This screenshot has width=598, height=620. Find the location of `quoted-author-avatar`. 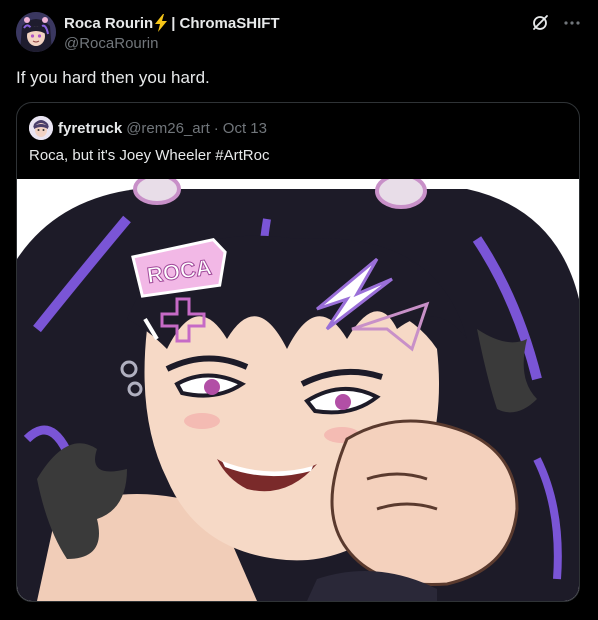

quoted-author-avatar is located at coordinates (41, 128).